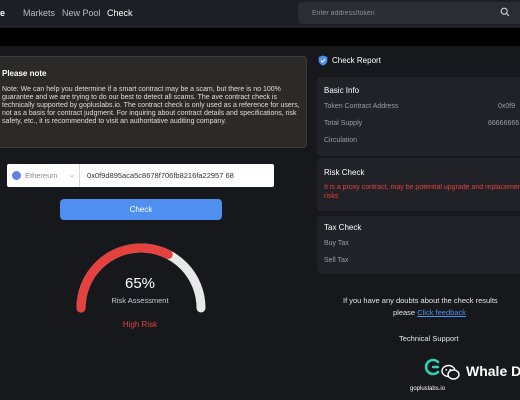 Image resolution: width=520 pixels, height=400 pixels. I want to click on nav-new-pool: New Pool, so click(81, 13).